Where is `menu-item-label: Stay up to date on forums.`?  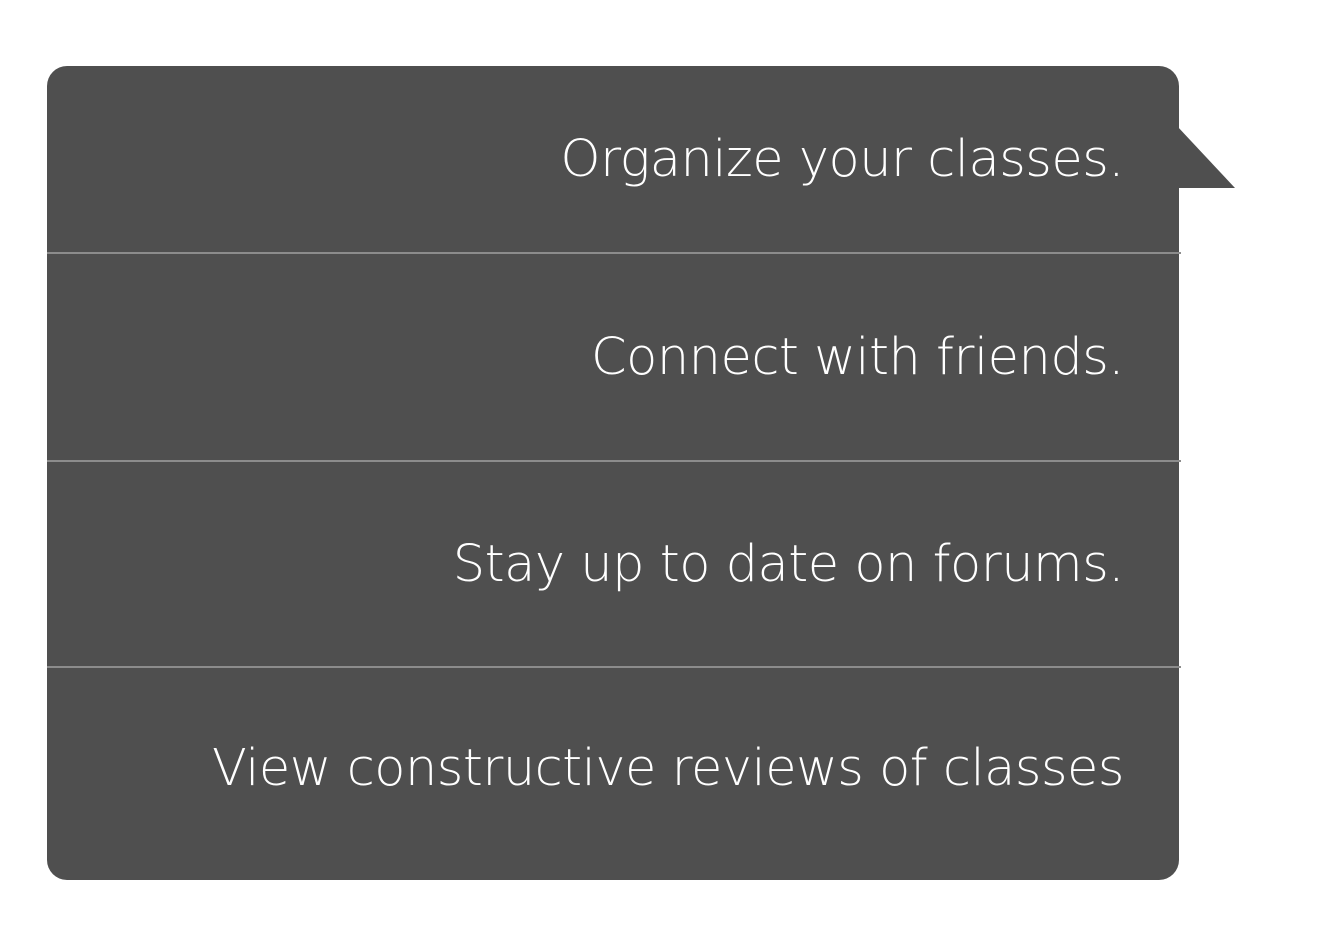 menu-item-label: Stay up to date on forums. is located at coordinates (788, 564).